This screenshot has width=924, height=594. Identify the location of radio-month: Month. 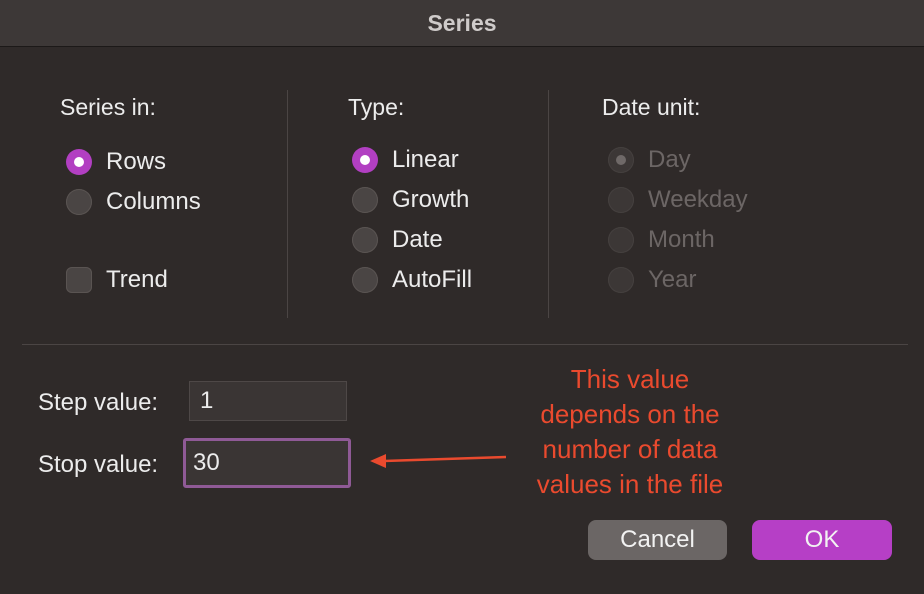
(661, 240).